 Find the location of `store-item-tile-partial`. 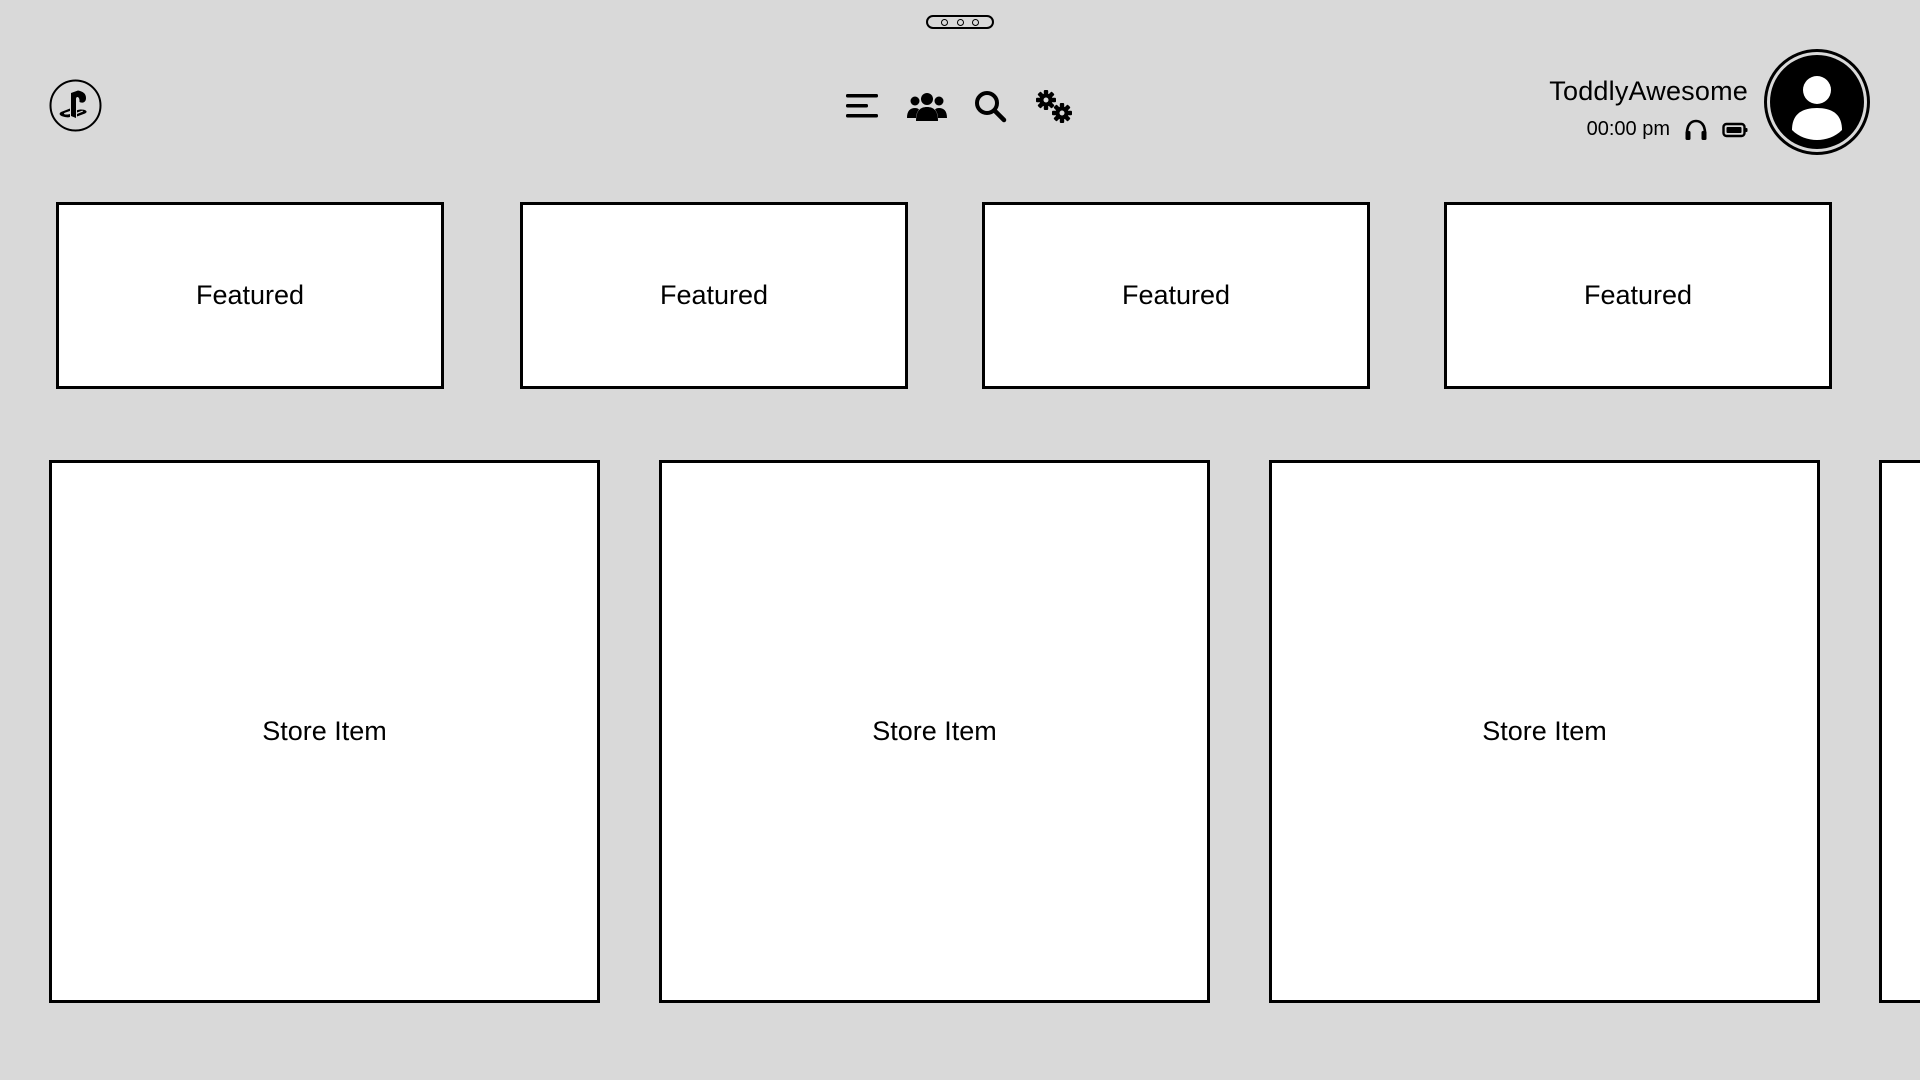

store-item-tile-partial is located at coordinates (1899, 731).